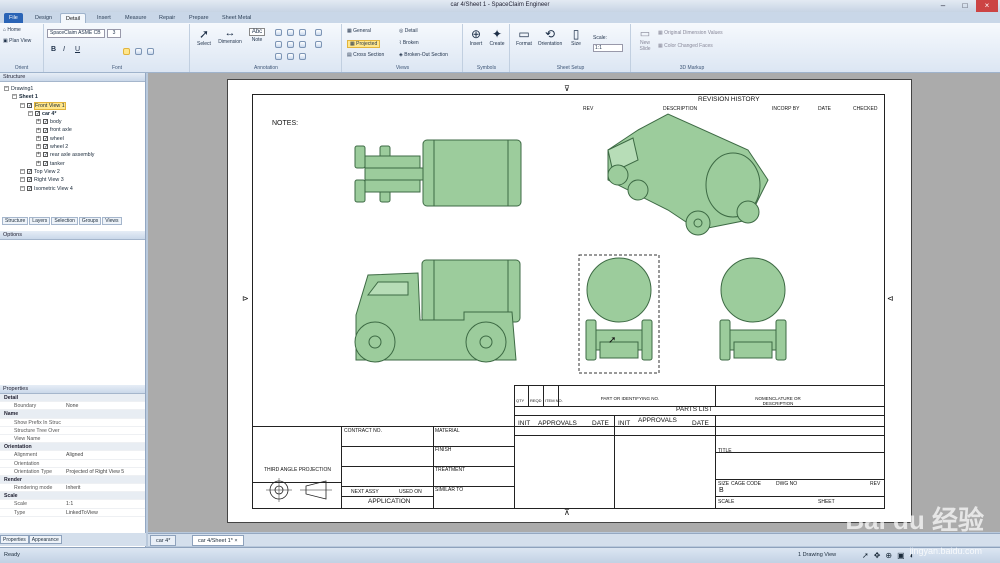 The image size is (1000, 563). What do you see at coordinates (880, 555) in the screenshot?
I see `pan-tool-icon: ✥` at bounding box center [880, 555].